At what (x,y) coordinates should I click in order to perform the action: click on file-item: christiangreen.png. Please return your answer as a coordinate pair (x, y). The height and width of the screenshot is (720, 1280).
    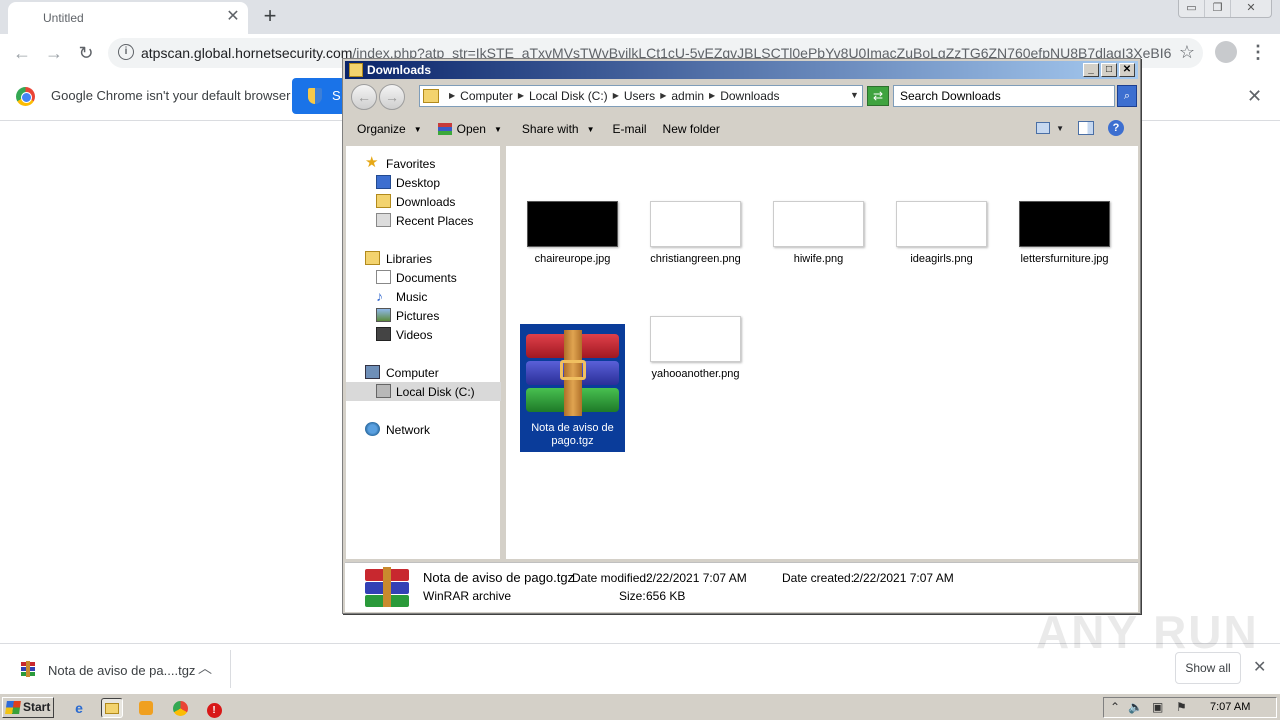
    Looking at the image, I should click on (695, 233).